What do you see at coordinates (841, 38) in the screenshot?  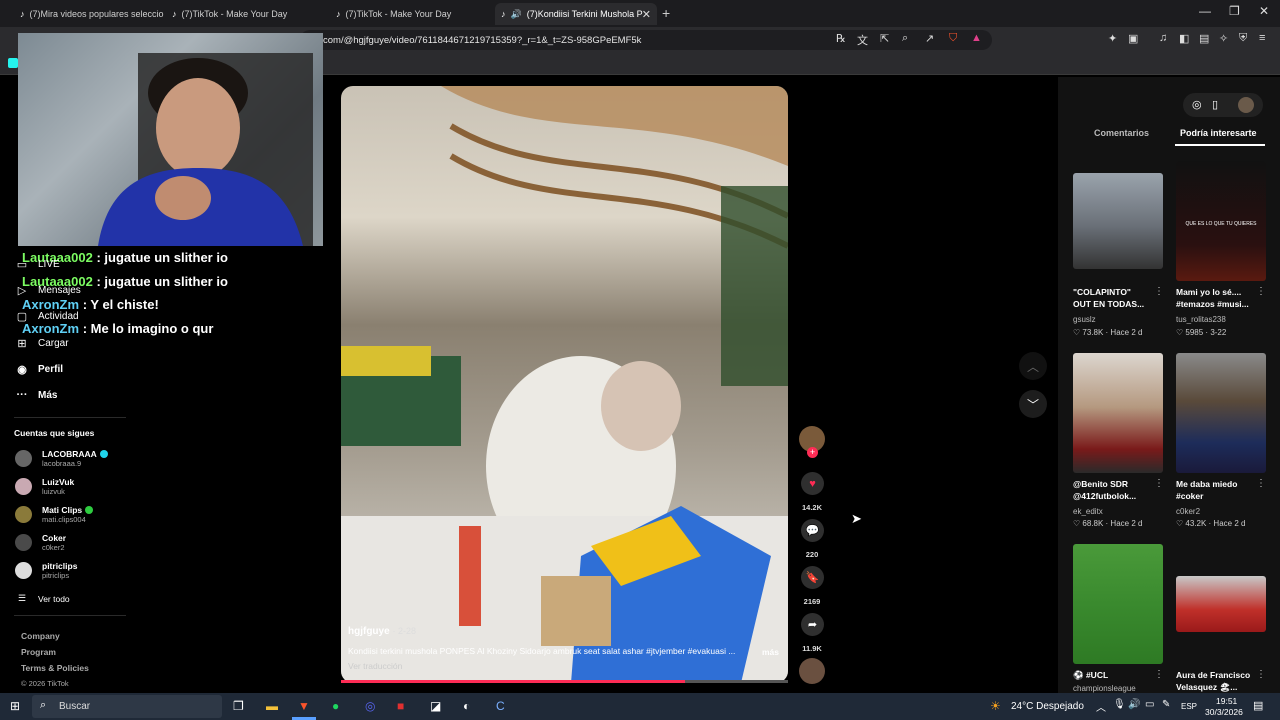 I see `reader-icon: ℞` at bounding box center [841, 38].